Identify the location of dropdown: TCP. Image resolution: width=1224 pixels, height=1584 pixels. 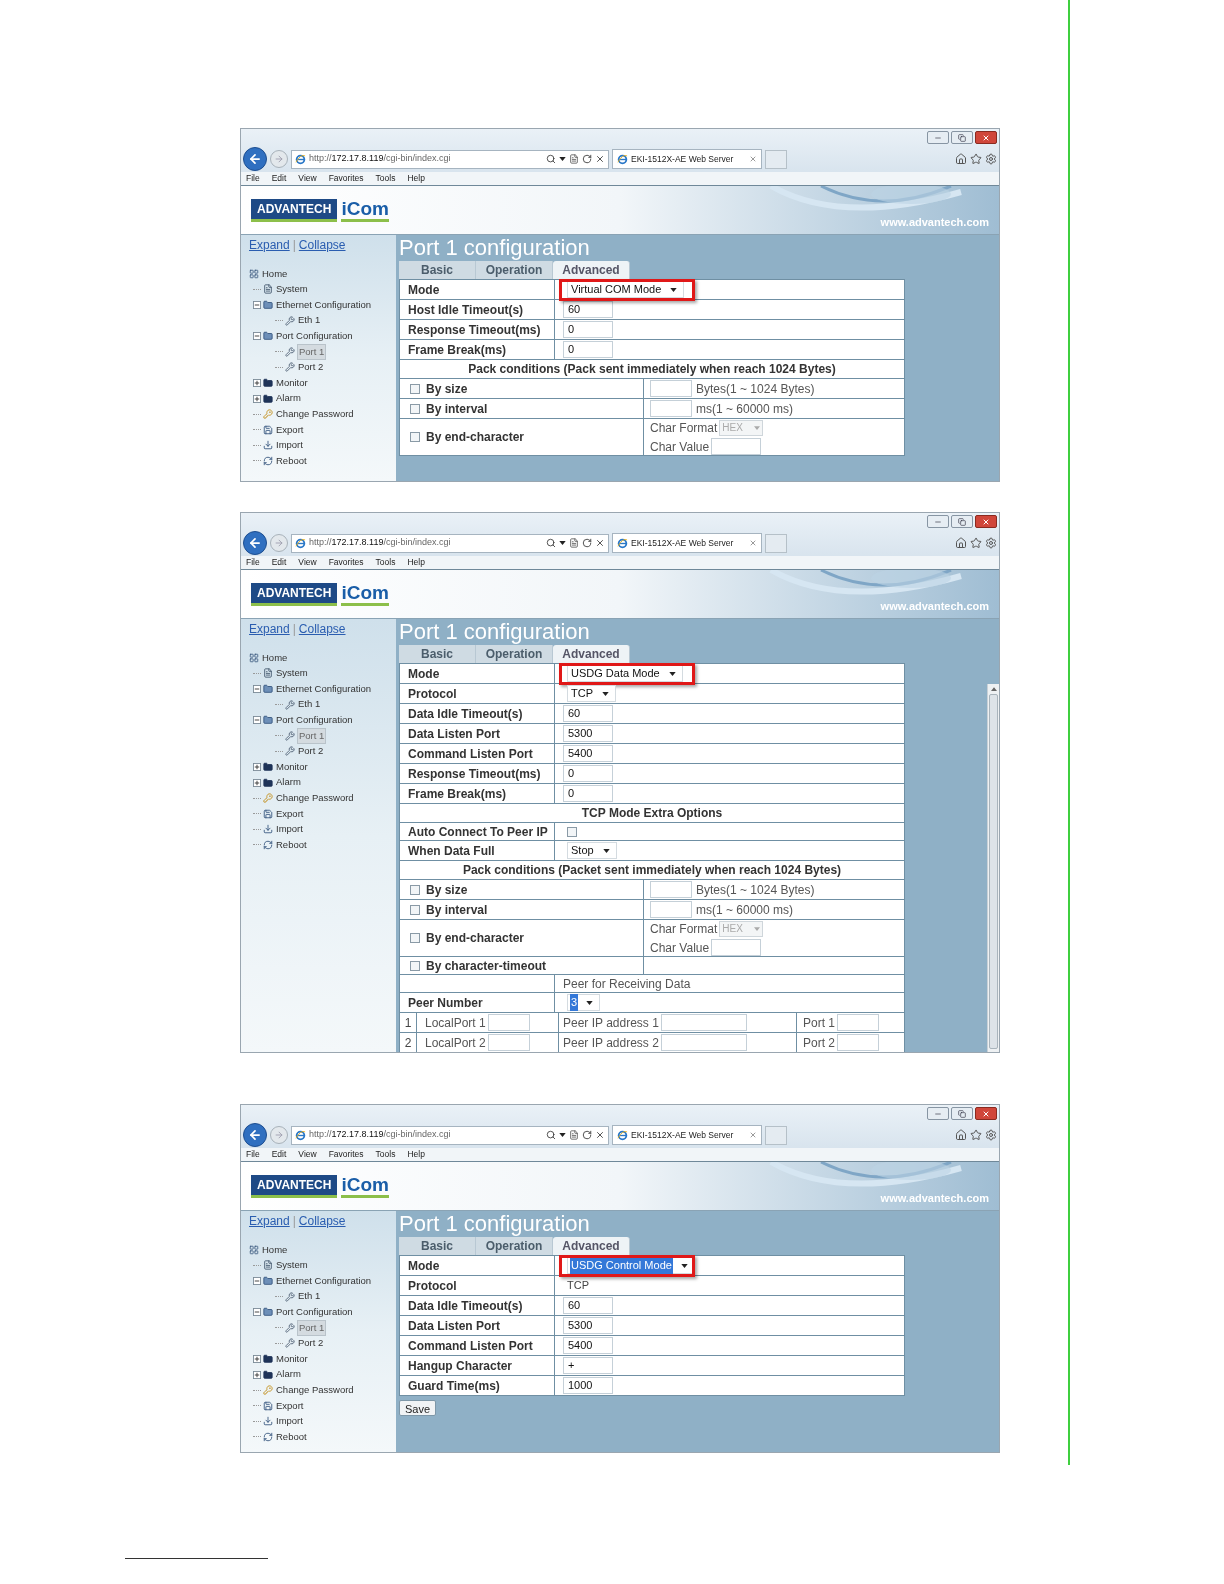
(591, 693).